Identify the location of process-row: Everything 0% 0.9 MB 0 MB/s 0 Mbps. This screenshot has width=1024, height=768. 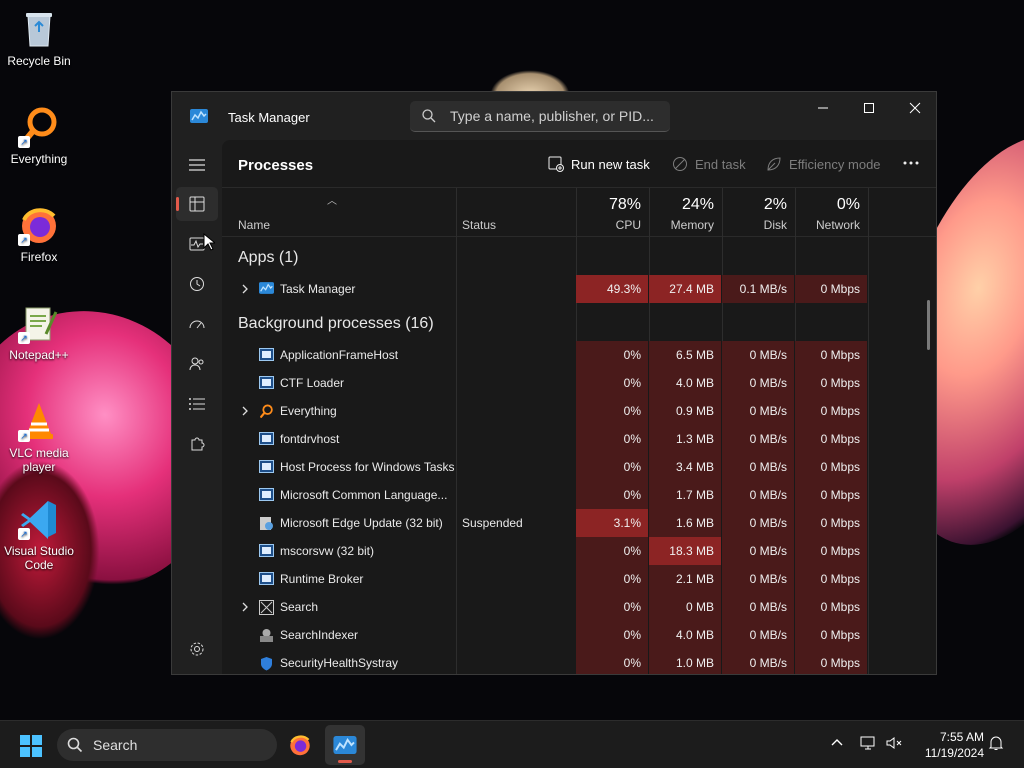
(545, 411).